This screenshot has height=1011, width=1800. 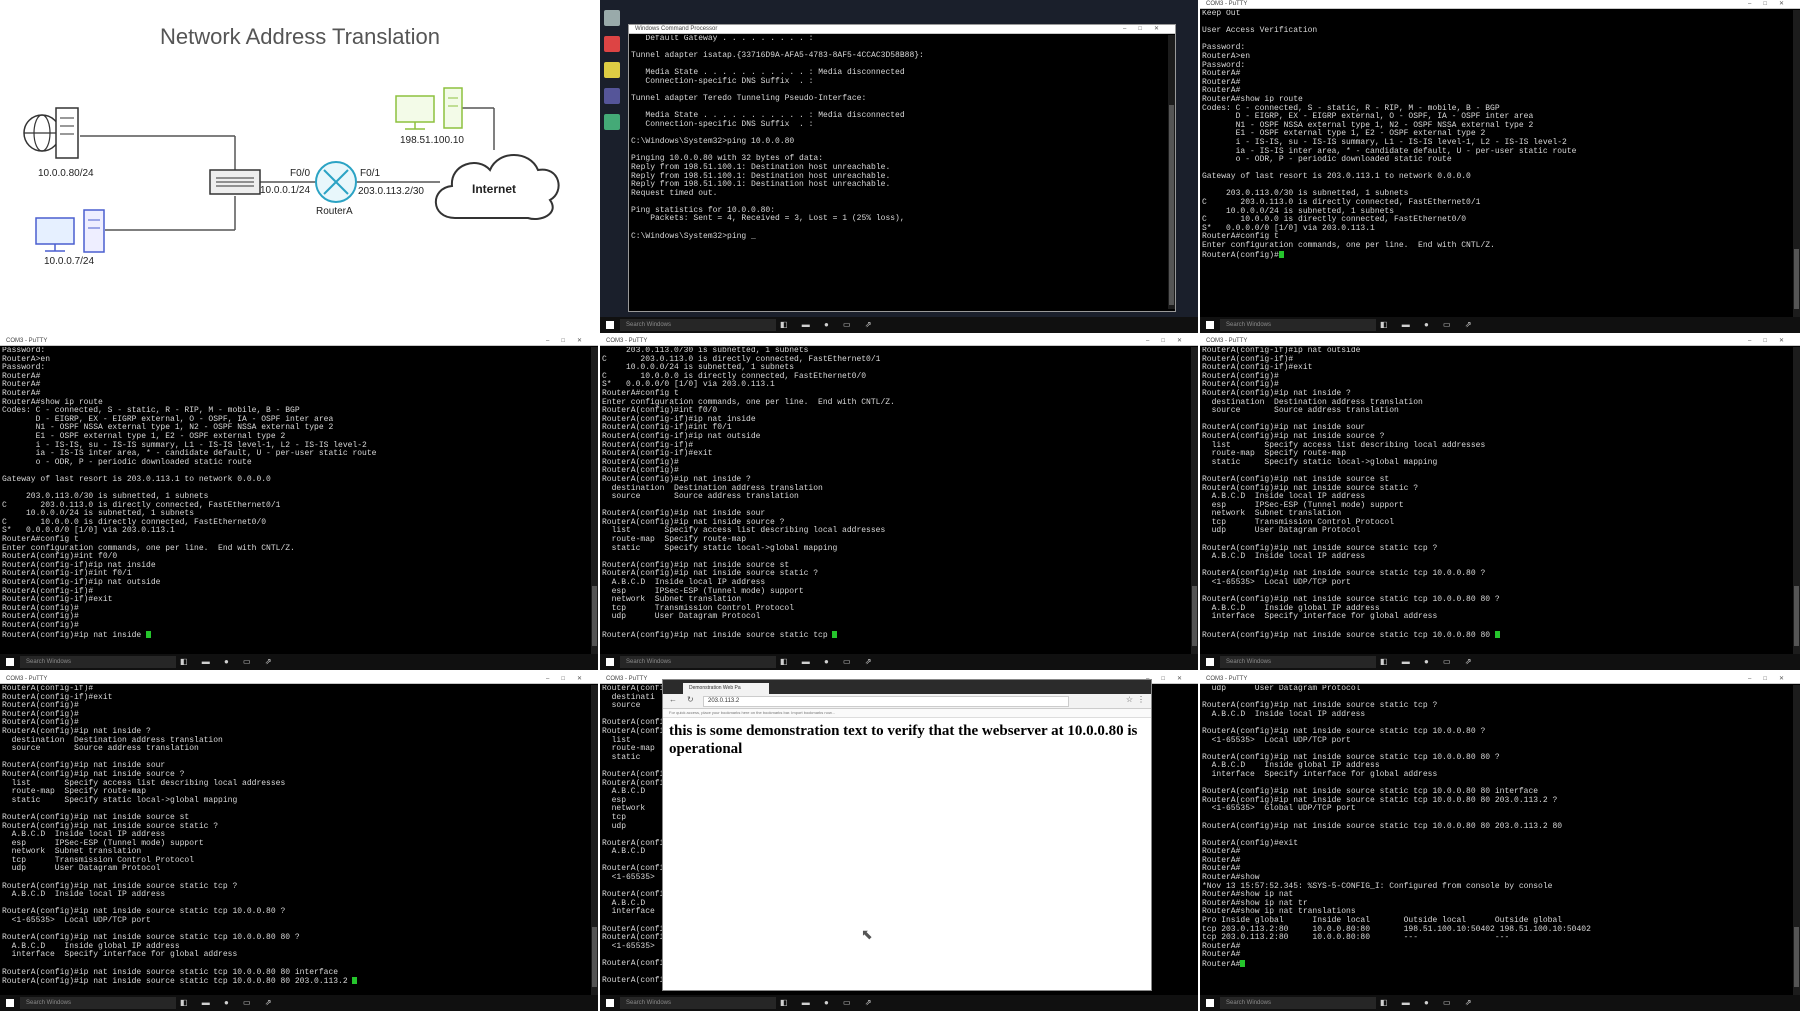 I want to click on f00-ip-label: 10.0.0.1/24, so click(x=285, y=190).